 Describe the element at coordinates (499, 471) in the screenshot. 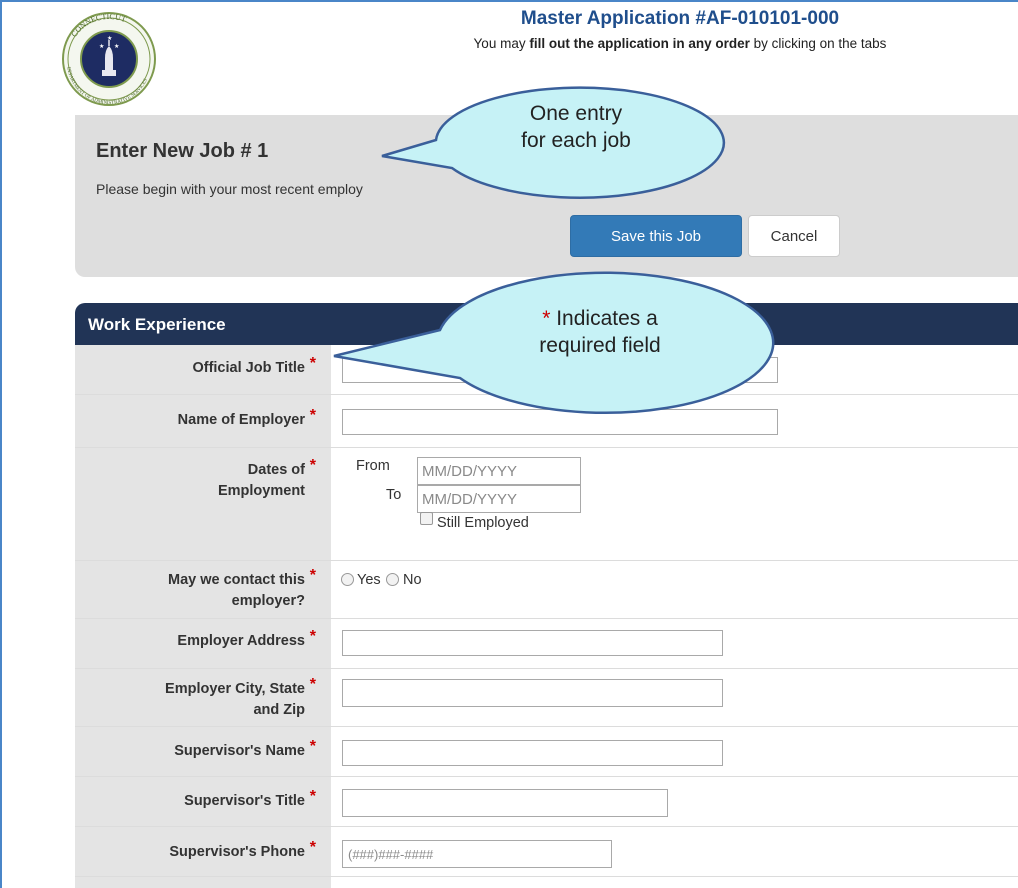

I see `from-date-input` at that location.